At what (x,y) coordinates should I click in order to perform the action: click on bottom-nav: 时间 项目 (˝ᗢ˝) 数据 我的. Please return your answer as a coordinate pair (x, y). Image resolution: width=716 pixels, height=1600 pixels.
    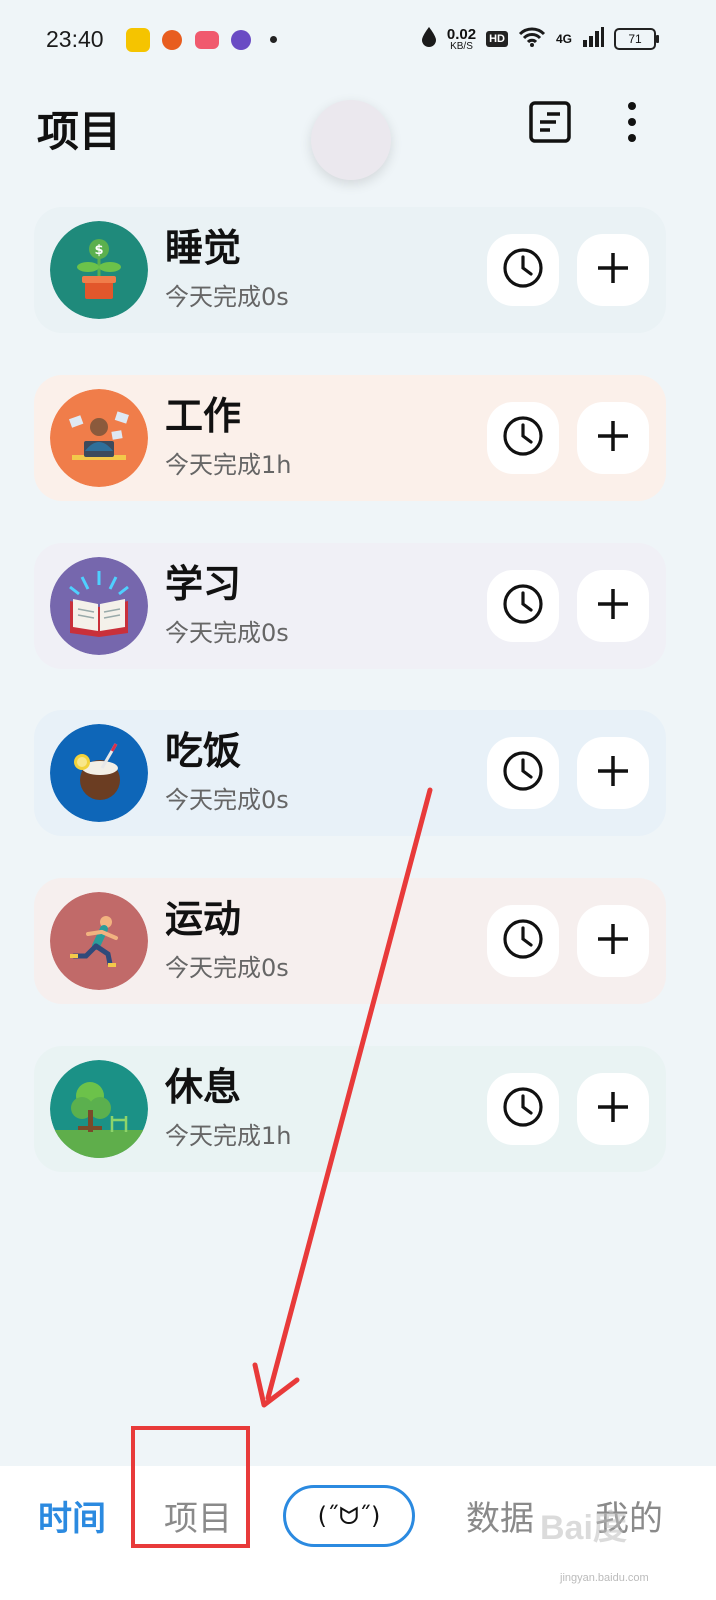
    Looking at the image, I should click on (358, 1533).